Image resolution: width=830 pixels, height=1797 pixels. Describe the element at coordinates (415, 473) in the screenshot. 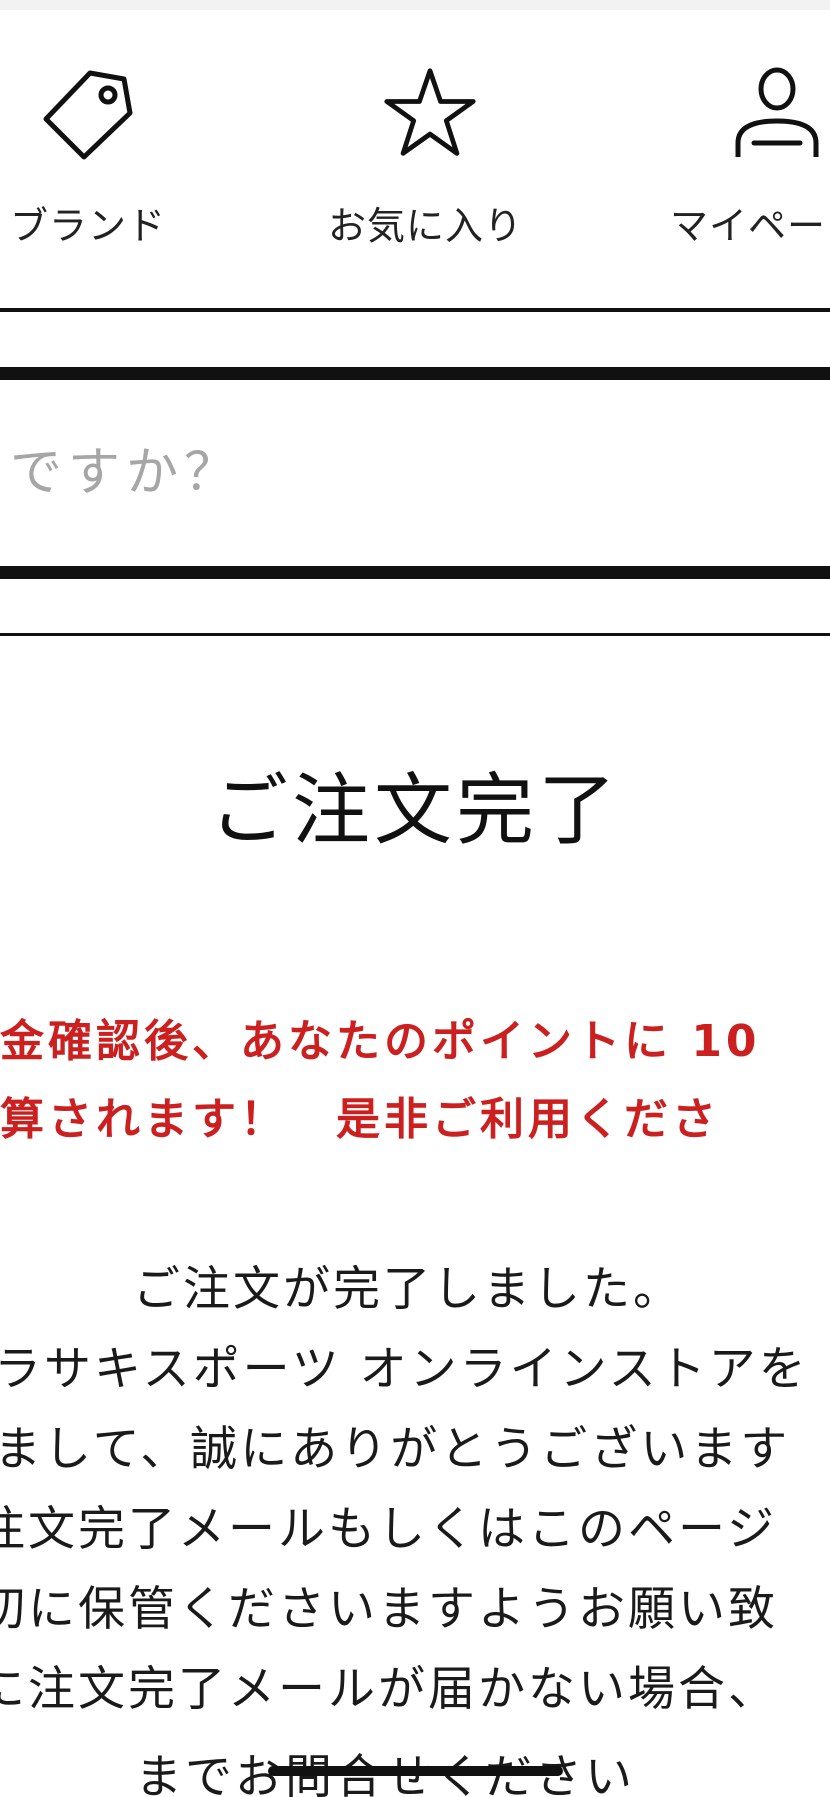

I see `search-input: ですか？` at that location.